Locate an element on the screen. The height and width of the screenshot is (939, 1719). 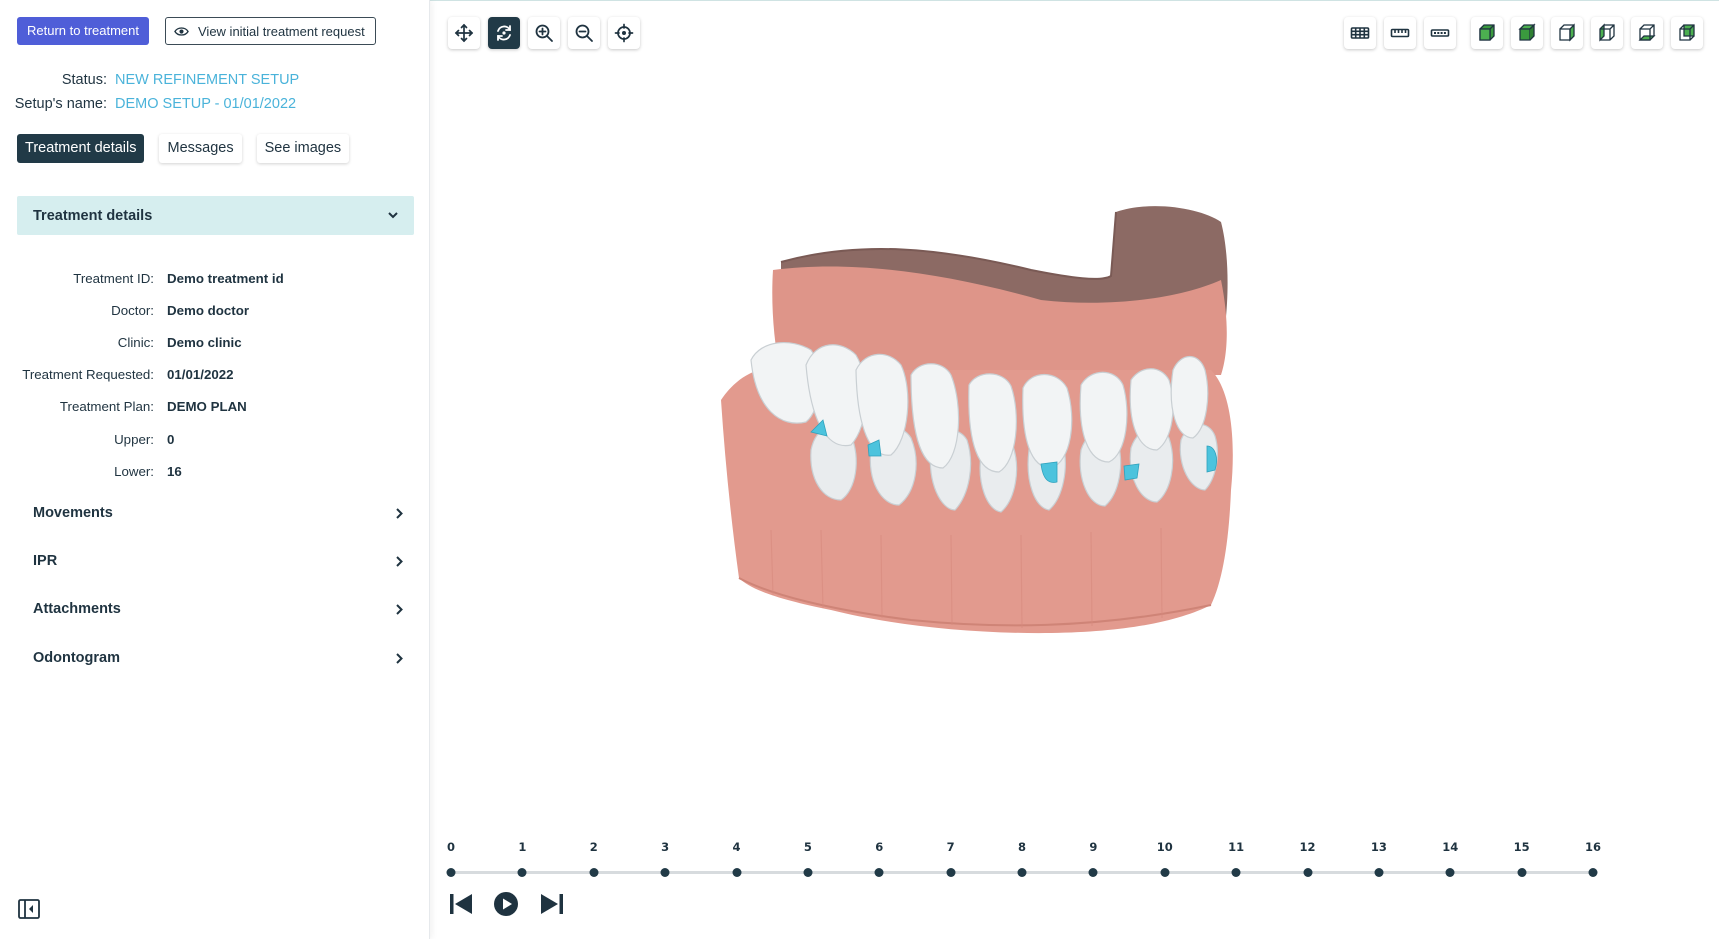
view-back-button is located at coordinates (1687, 33).